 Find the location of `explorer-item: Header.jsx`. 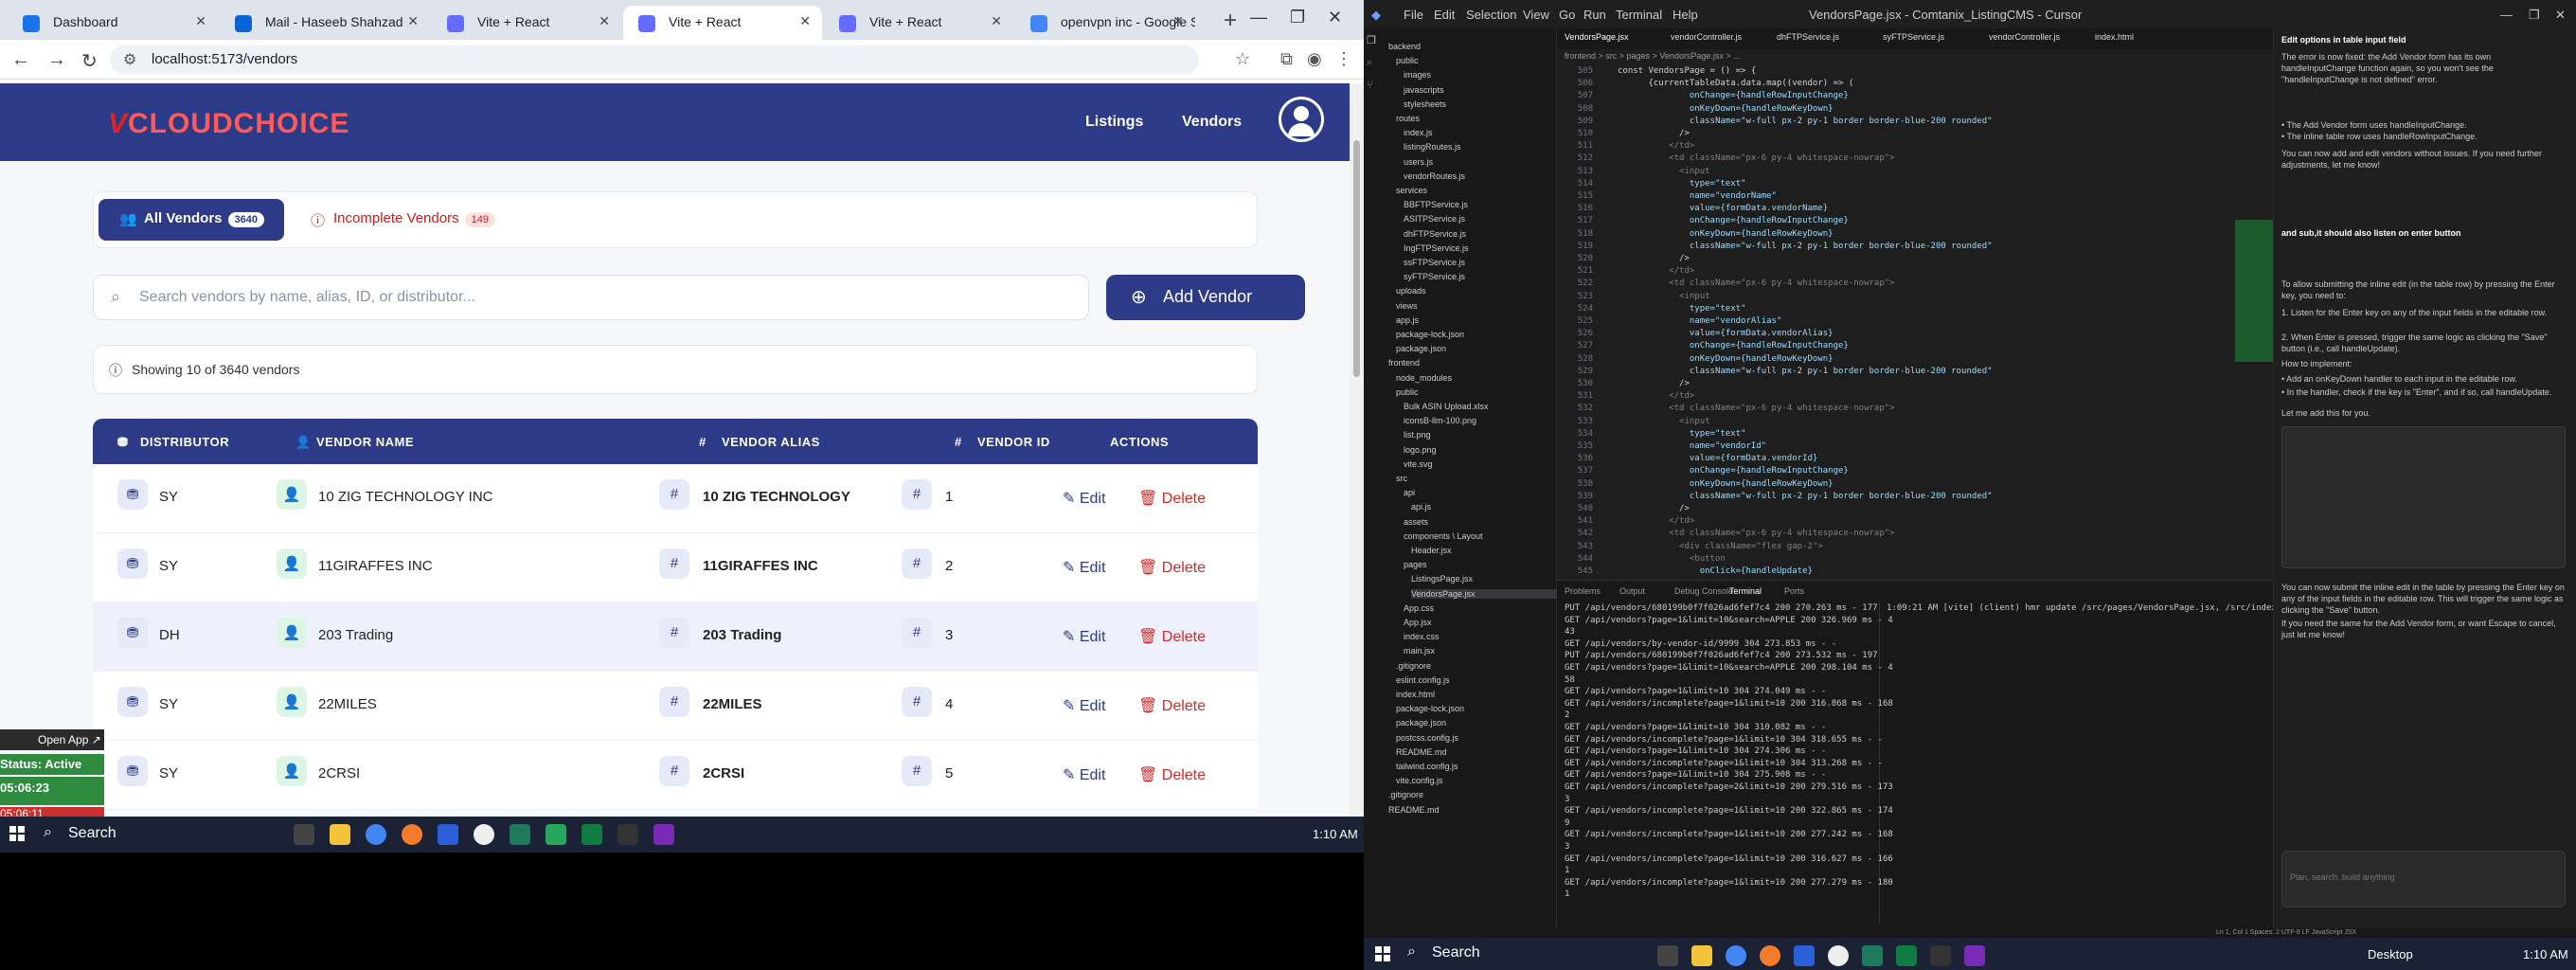

explorer-item: Header.jsx is located at coordinates (1431, 550).